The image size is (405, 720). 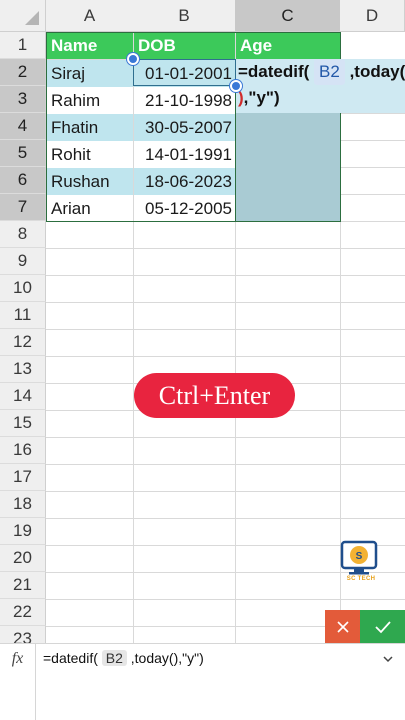 What do you see at coordinates (23, 315) in the screenshot?
I see `row-header: 11` at bounding box center [23, 315].